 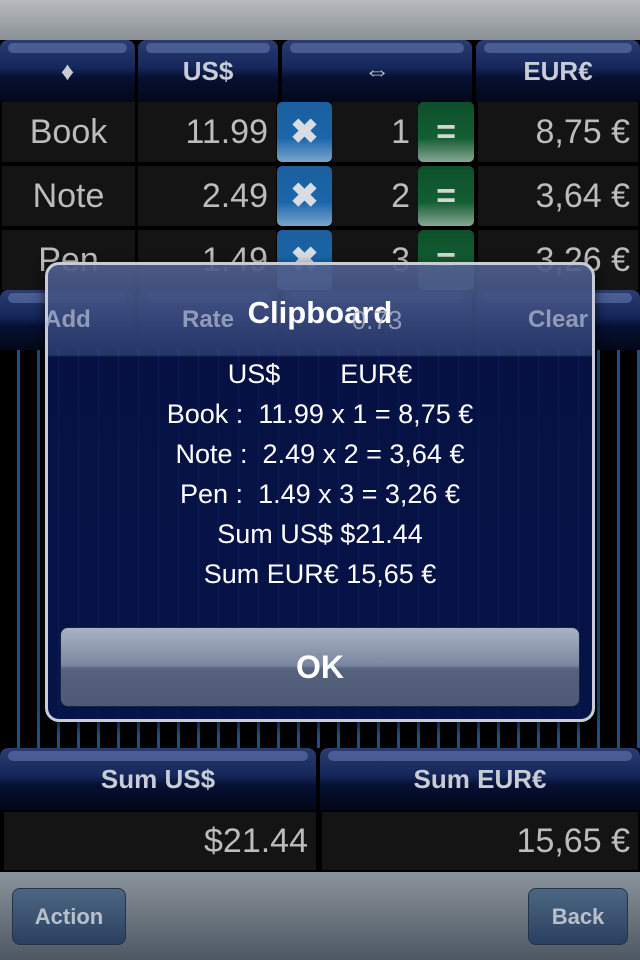 What do you see at coordinates (320, 414) in the screenshot?
I see `dialog-line: Book : 11.99 x 1 = 8,75 €` at bounding box center [320, 414].